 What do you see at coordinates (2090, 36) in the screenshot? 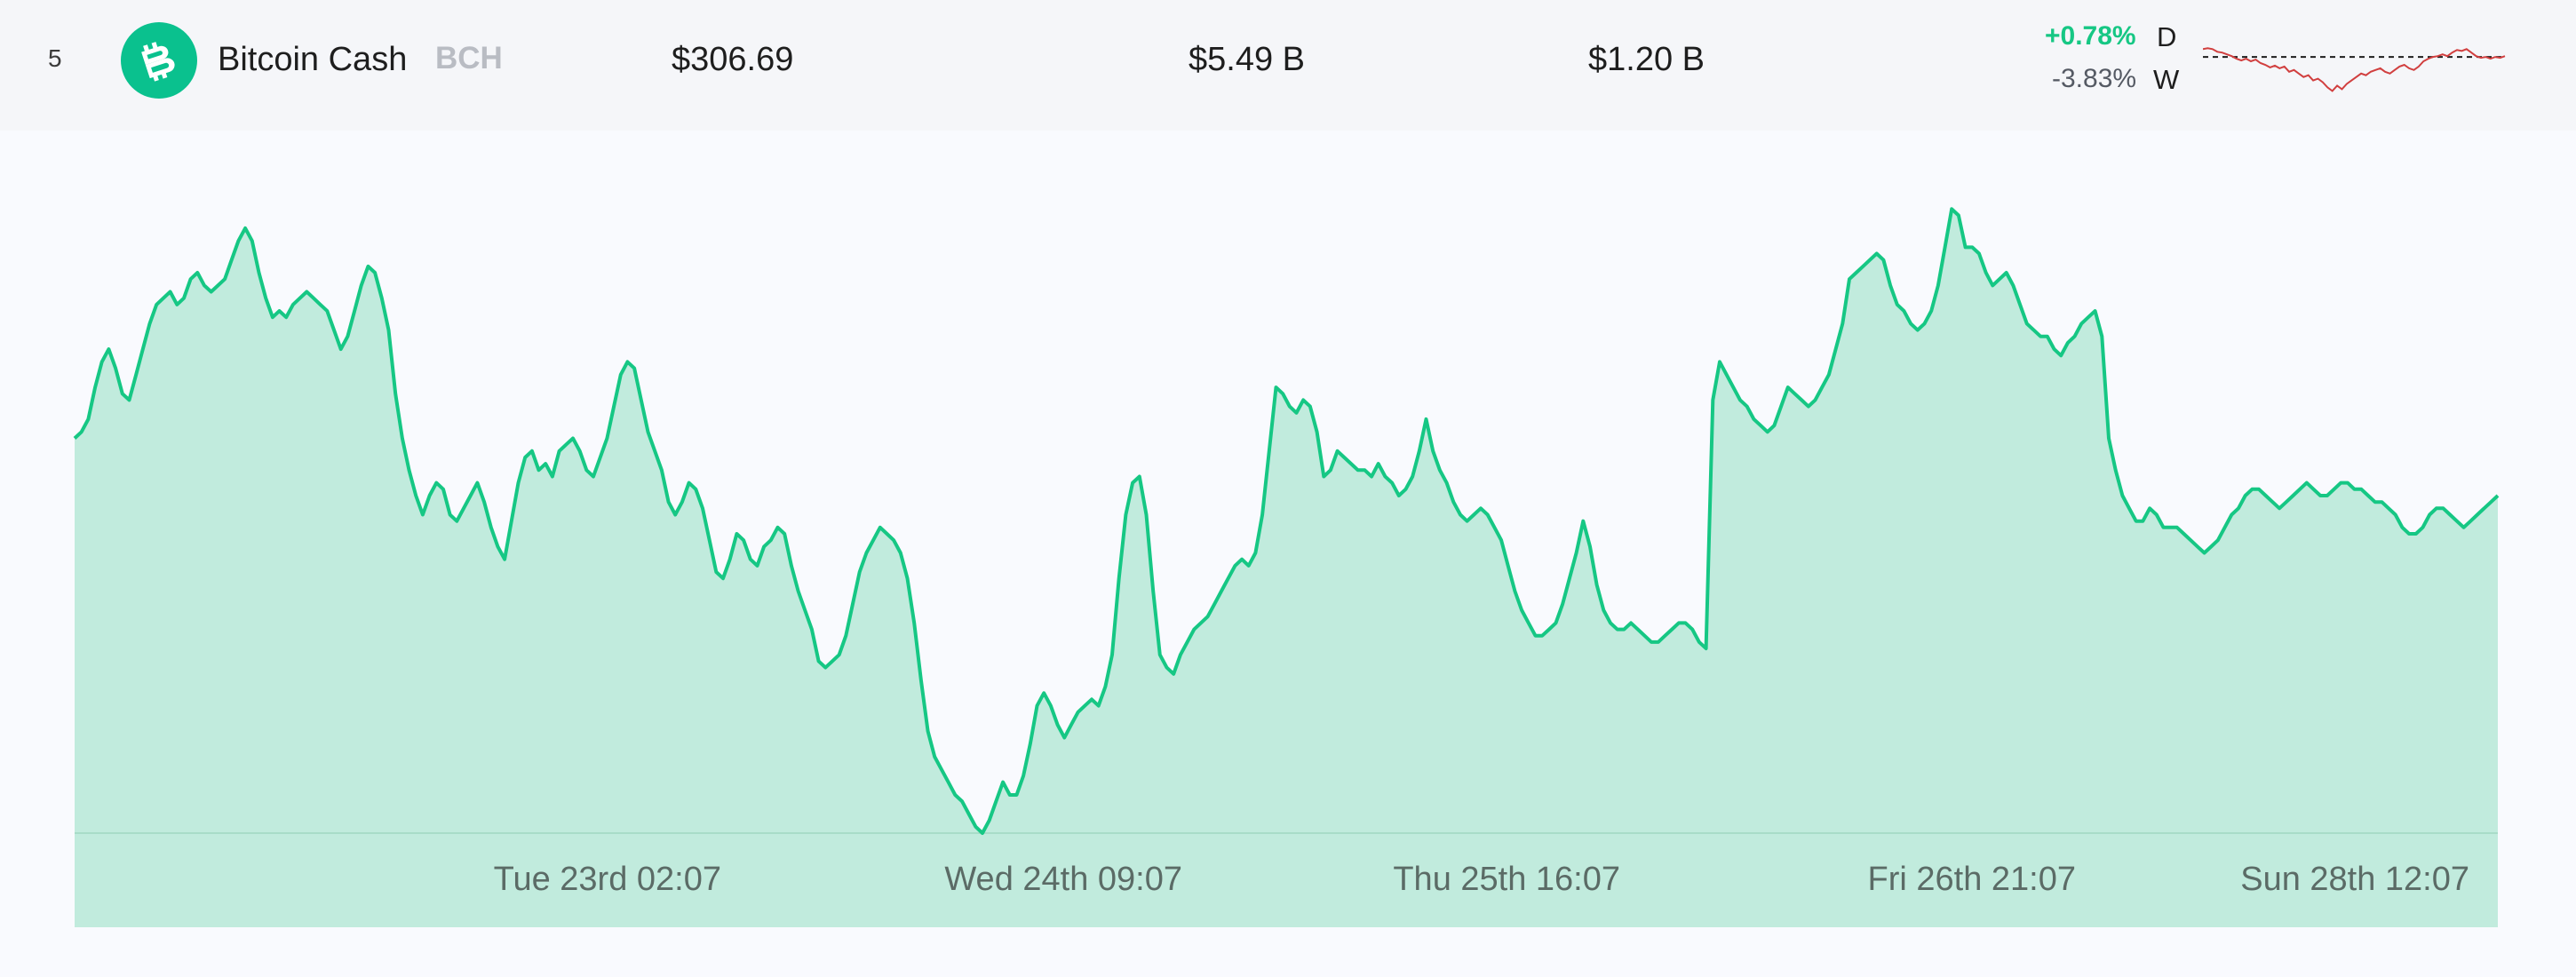
I see `change-day-value: +0.78%` at bounding box center [2090, 36].